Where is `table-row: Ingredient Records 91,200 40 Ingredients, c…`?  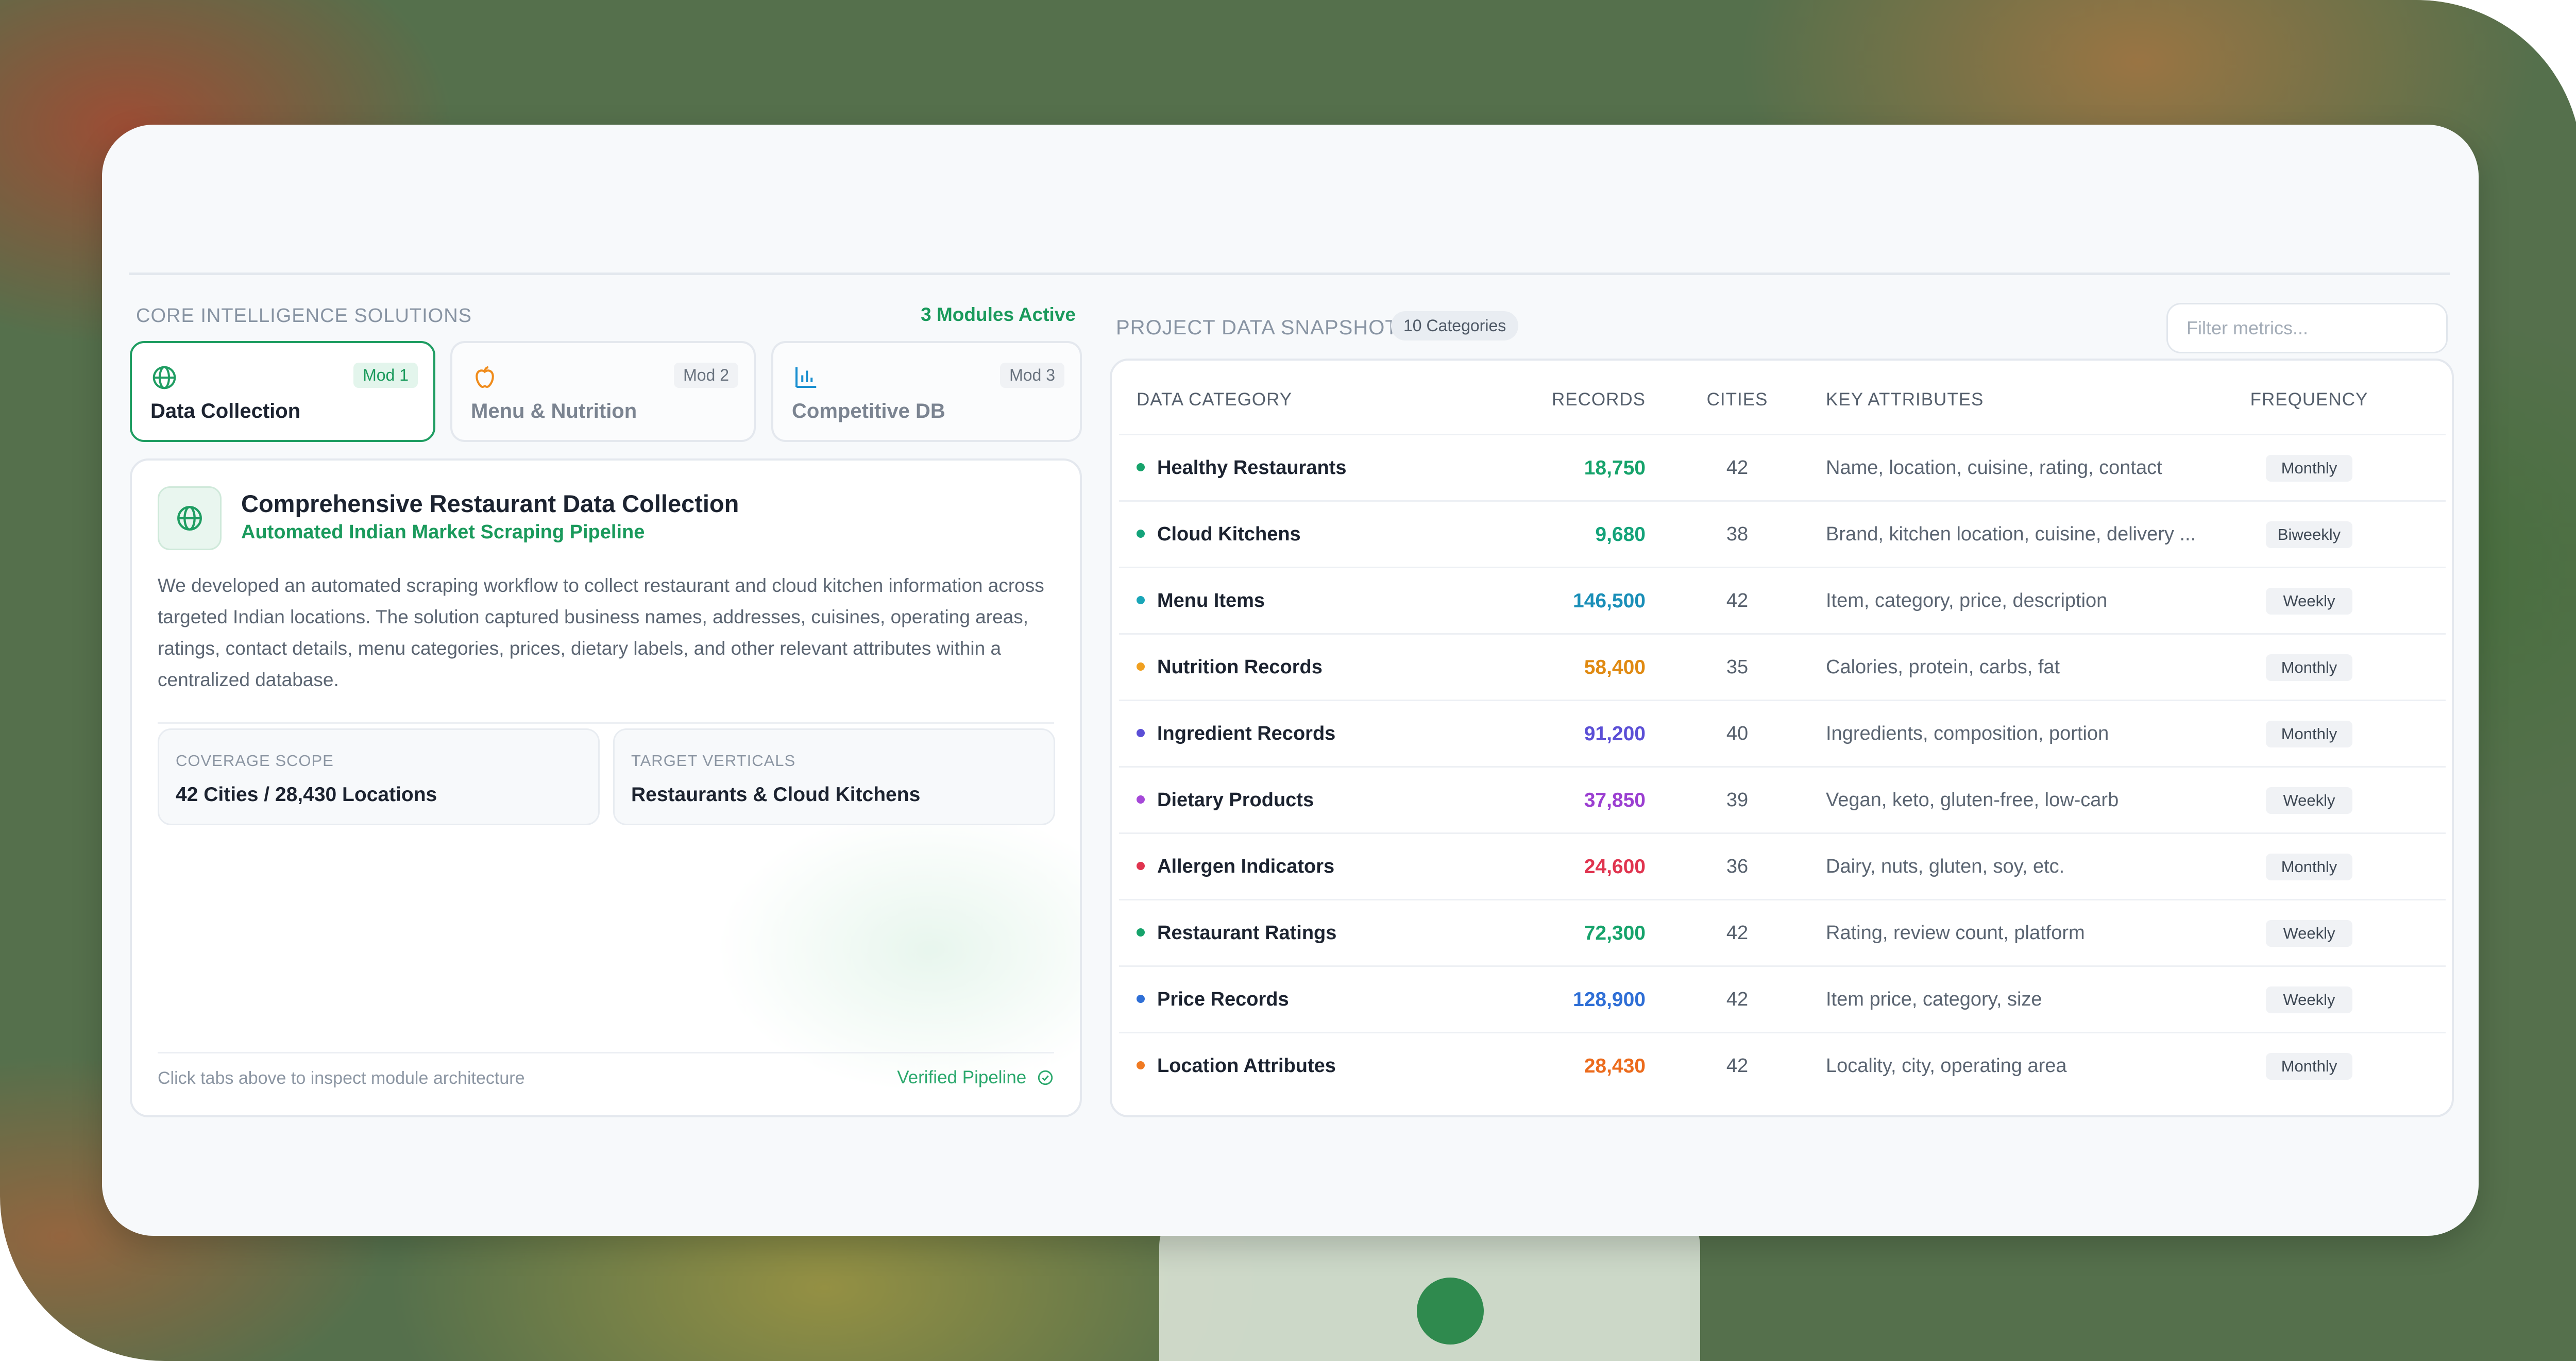 table-row: Ingredient Records 91,200 40 Ingredients, c… is located at coordinates (1782, 734).